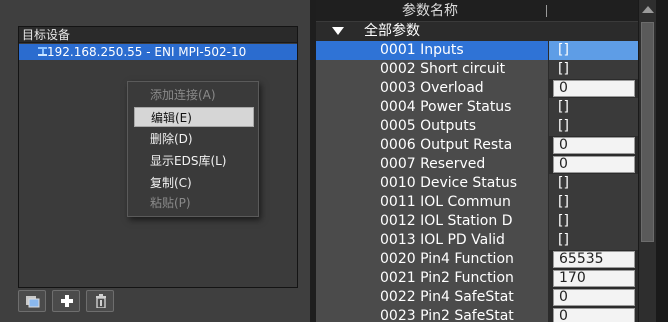 The image size is (668, 322). I want to click on parameter-row: 0022 Pin4 SafeStat 0, so click(477, 297).